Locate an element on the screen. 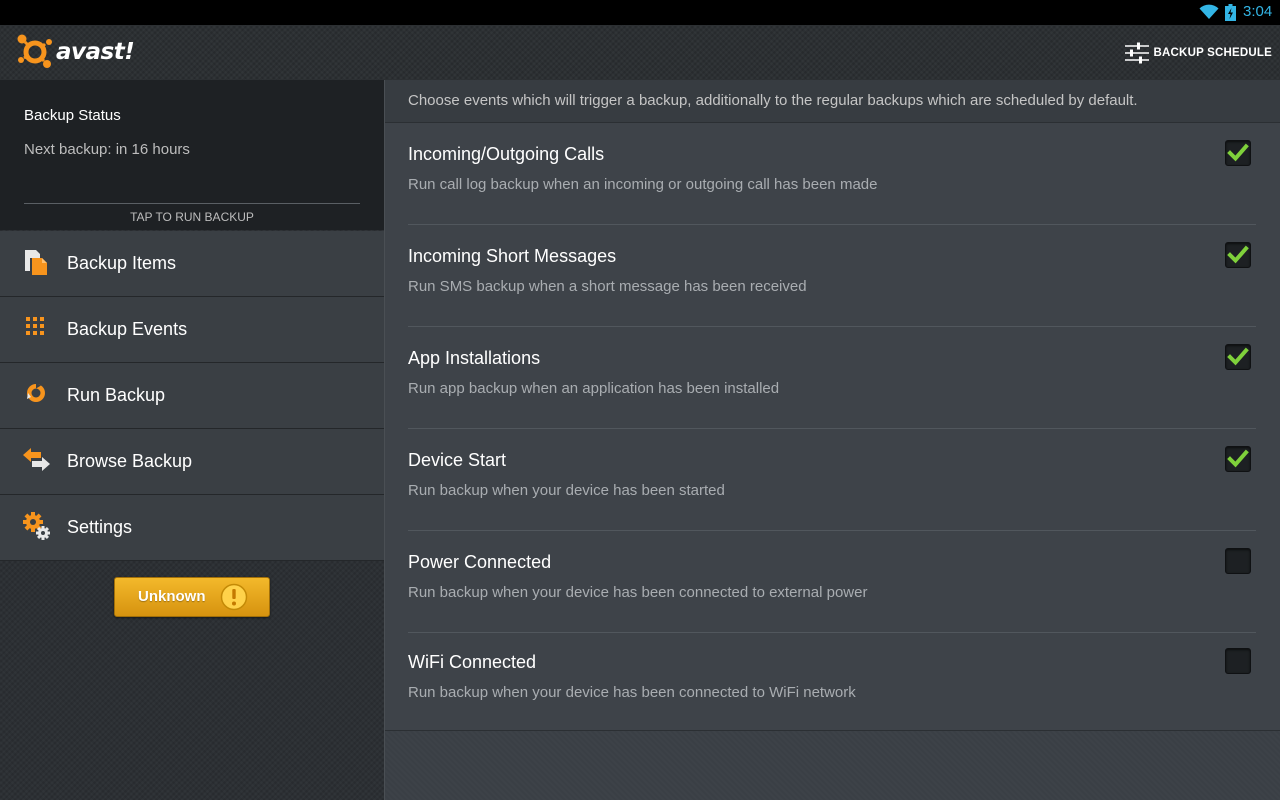 The image size is (1280, 800). nav-item-backup-events: Backup Events is located at coordinates (192, 330).